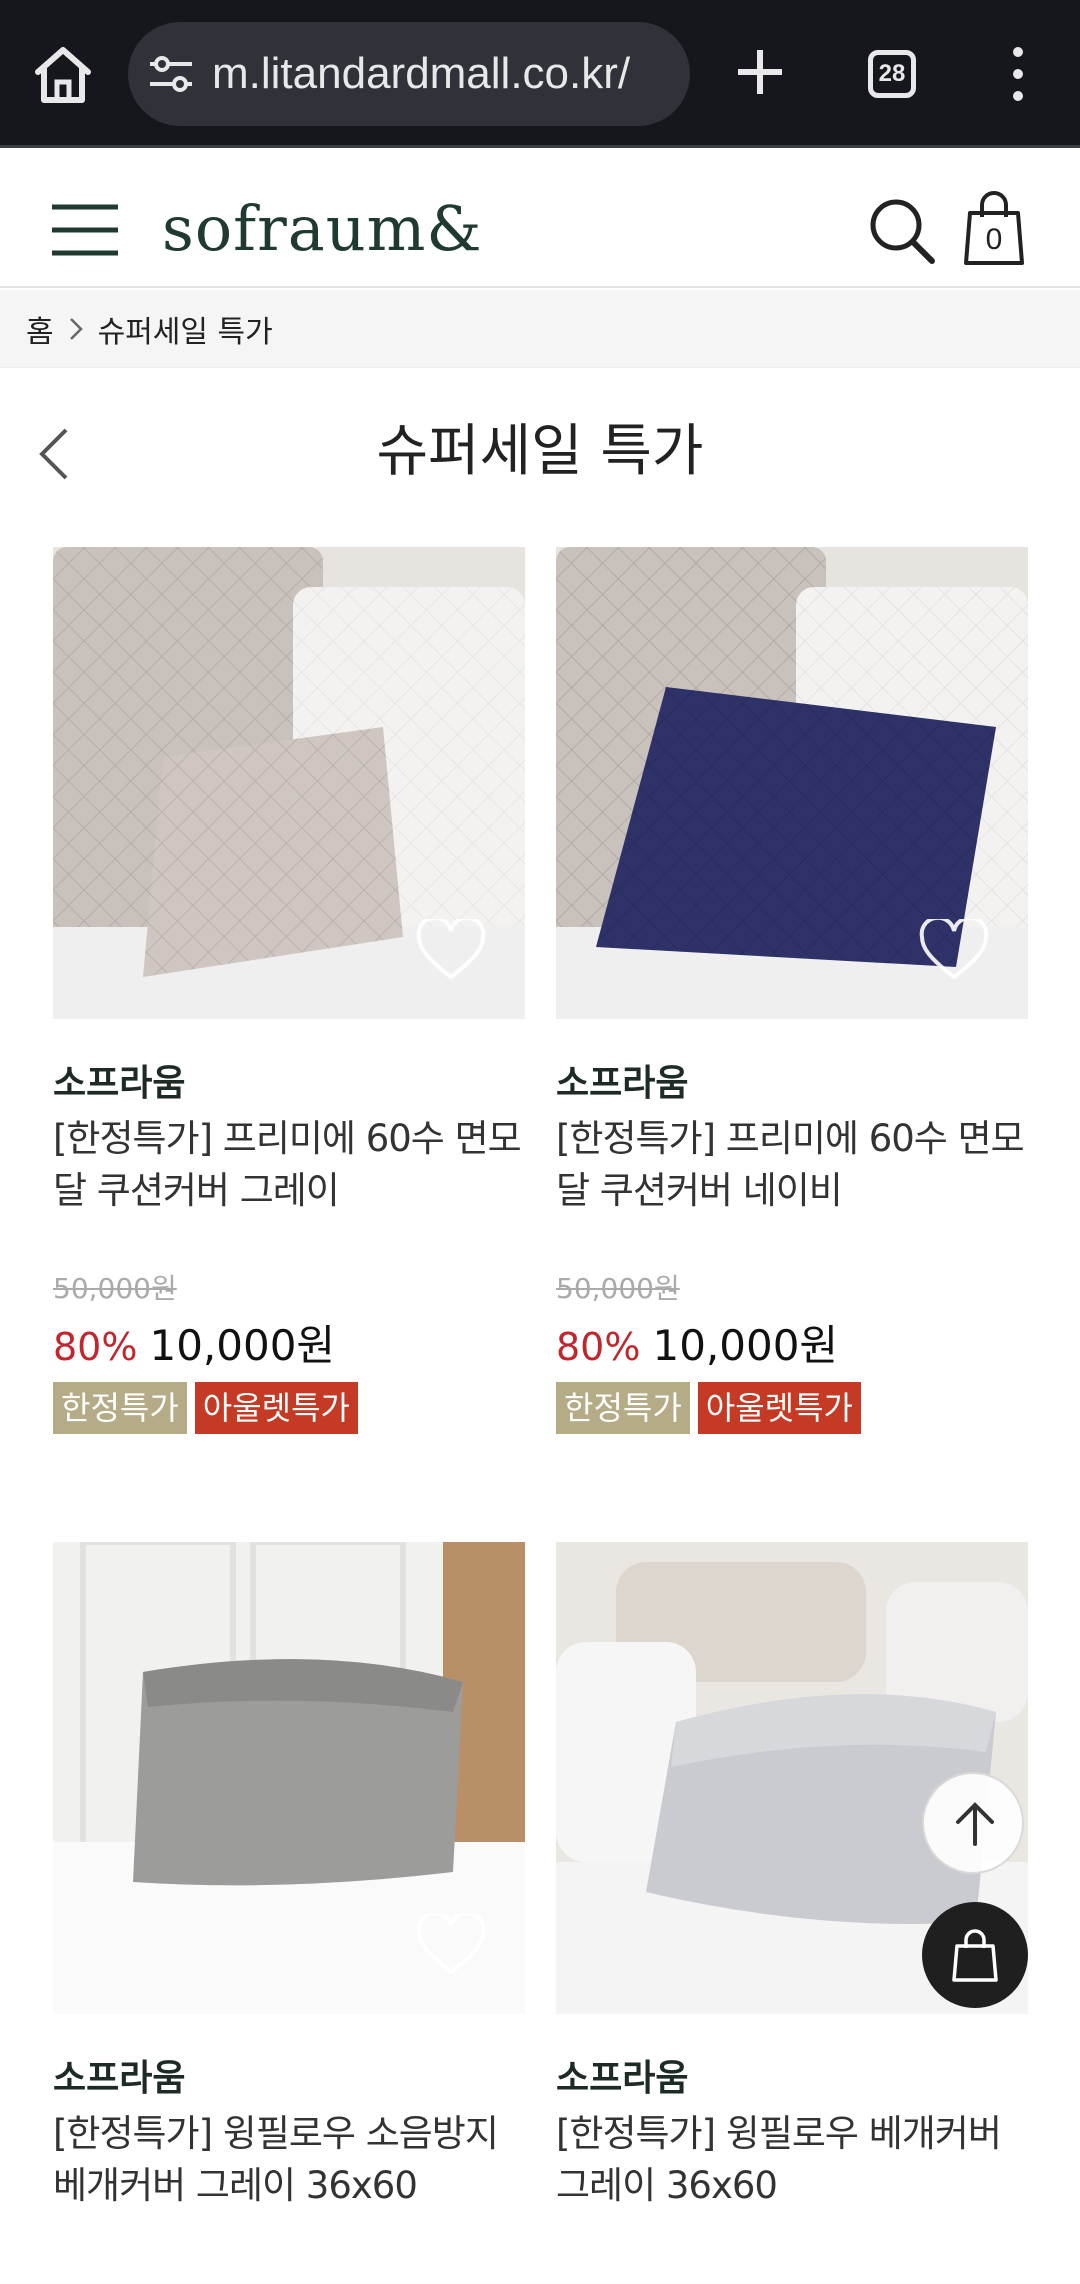 The width and height of the screenshot is (1080, 2284). What do you see at coordinates (760, 72) in the screenshot?
I see `new-tab-icon` at bounding box center [760, 72].